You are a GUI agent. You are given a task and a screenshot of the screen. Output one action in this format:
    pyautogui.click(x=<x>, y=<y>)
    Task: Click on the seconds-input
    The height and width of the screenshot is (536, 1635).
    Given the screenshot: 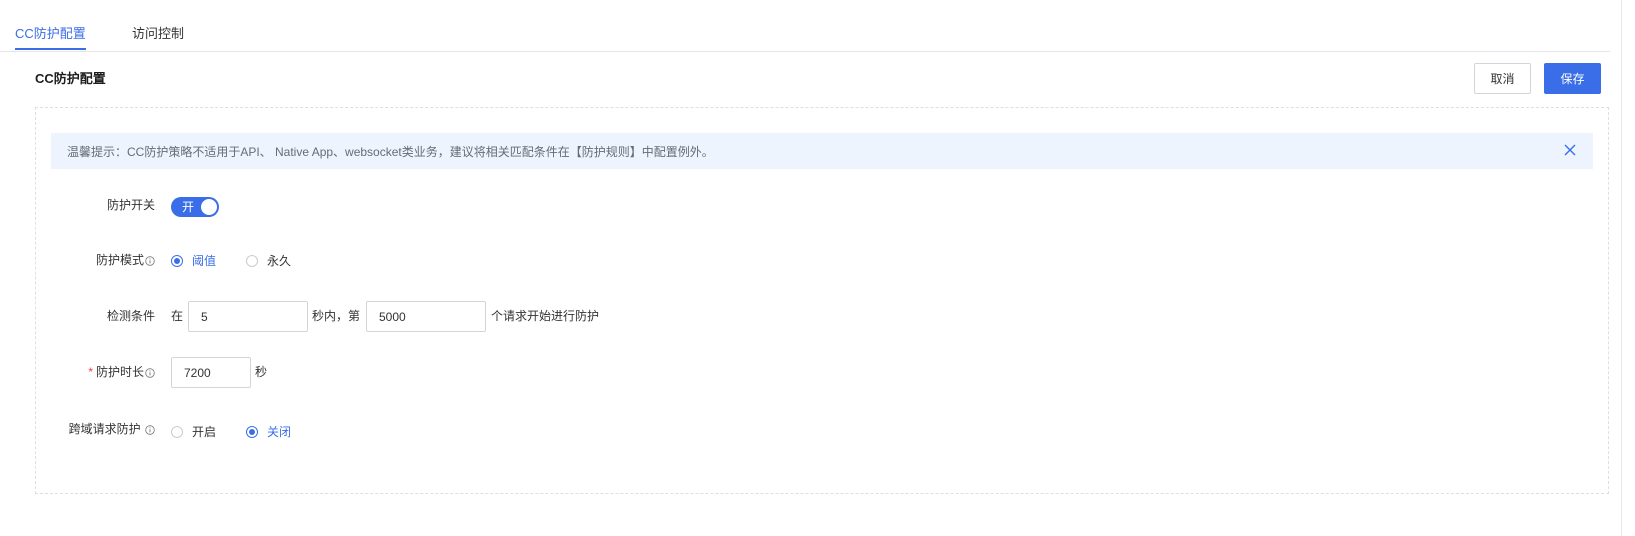 What is the action you would take?
    pyautogui.click(x=248, y=316)
    